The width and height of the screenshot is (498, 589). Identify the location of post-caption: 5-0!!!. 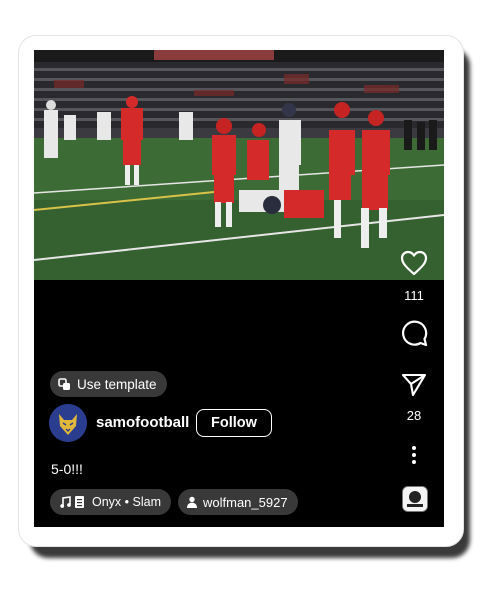
(67, 469).